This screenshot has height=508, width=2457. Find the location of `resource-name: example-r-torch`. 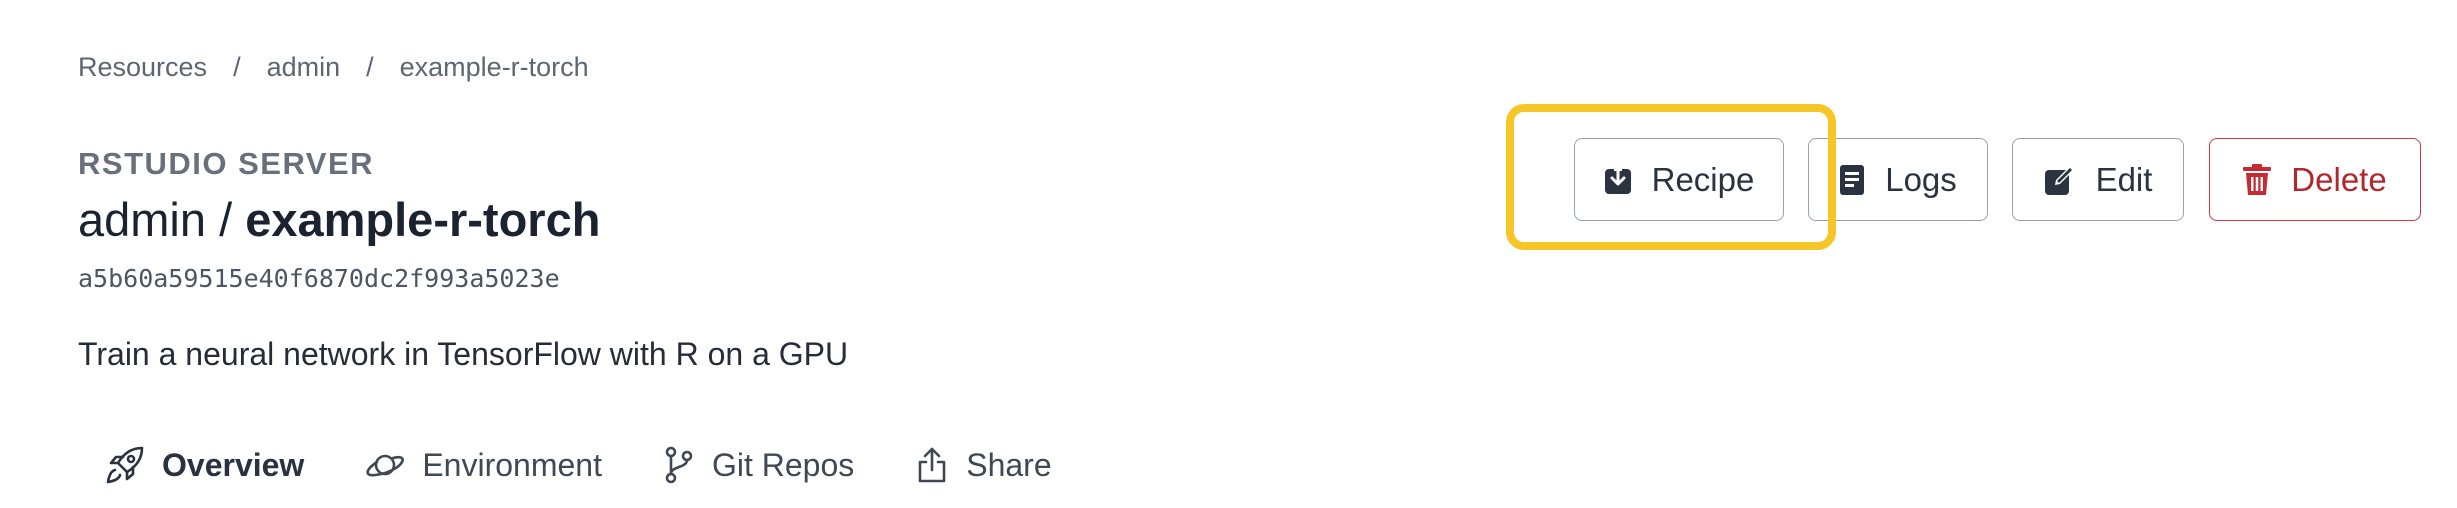

resource-name: example-r-torch is located at coordinates (423, 219).